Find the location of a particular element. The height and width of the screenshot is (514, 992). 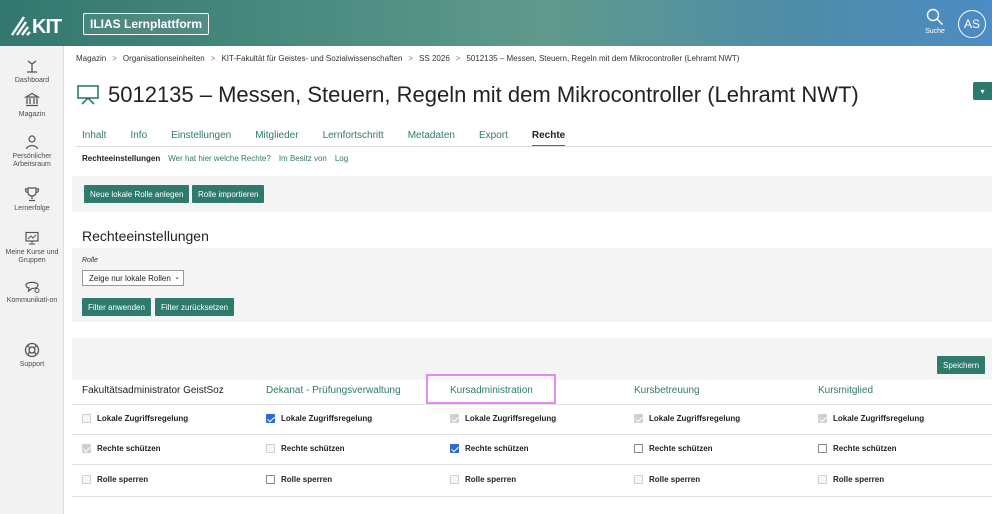

tab-lernfortschritt: Lernfortschritt is located at coordinates (353, 138).